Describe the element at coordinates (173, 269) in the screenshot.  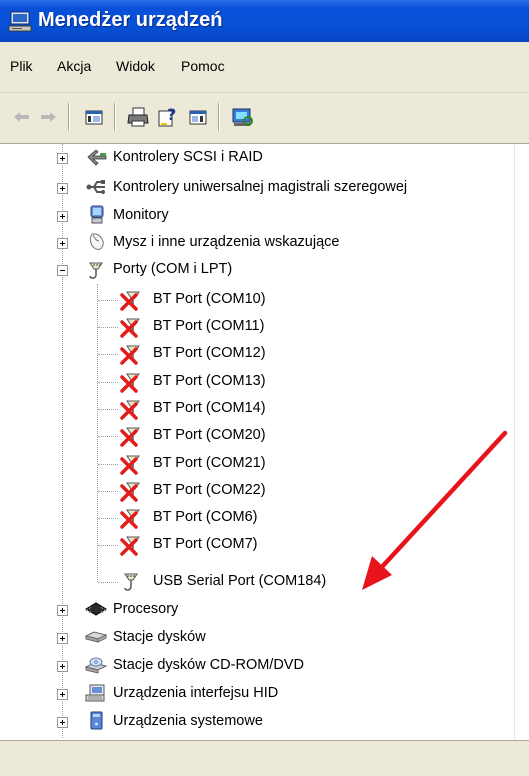
I see `tree-label: Porty (COM i LPT)` at that location.